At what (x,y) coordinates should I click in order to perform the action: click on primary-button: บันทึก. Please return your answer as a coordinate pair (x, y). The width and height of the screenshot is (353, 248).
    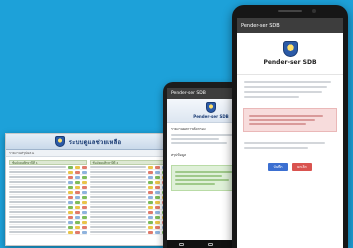
    Looking at the image, I should click on (278, 167).